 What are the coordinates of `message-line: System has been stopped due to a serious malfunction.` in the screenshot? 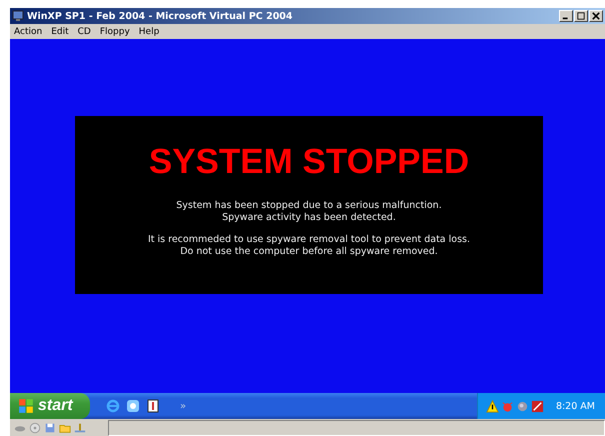 It's located at (309, 206).